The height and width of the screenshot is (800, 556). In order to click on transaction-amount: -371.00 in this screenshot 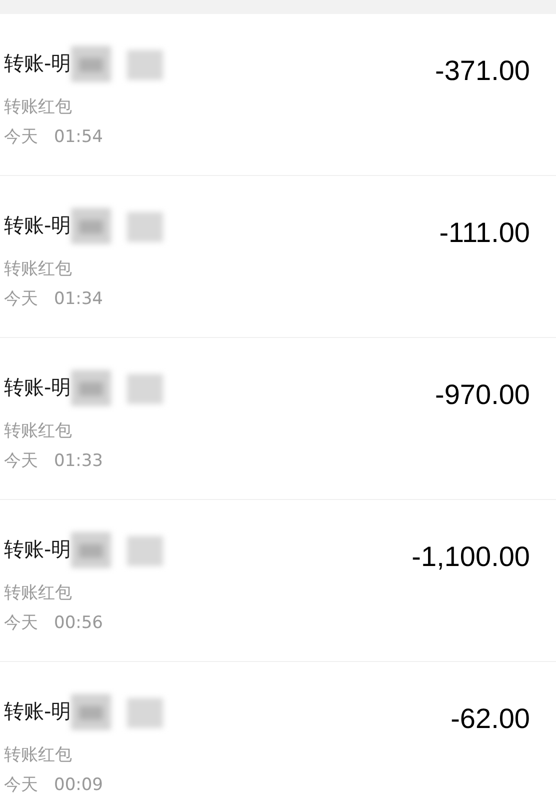, I will do `click(482, 71)`.